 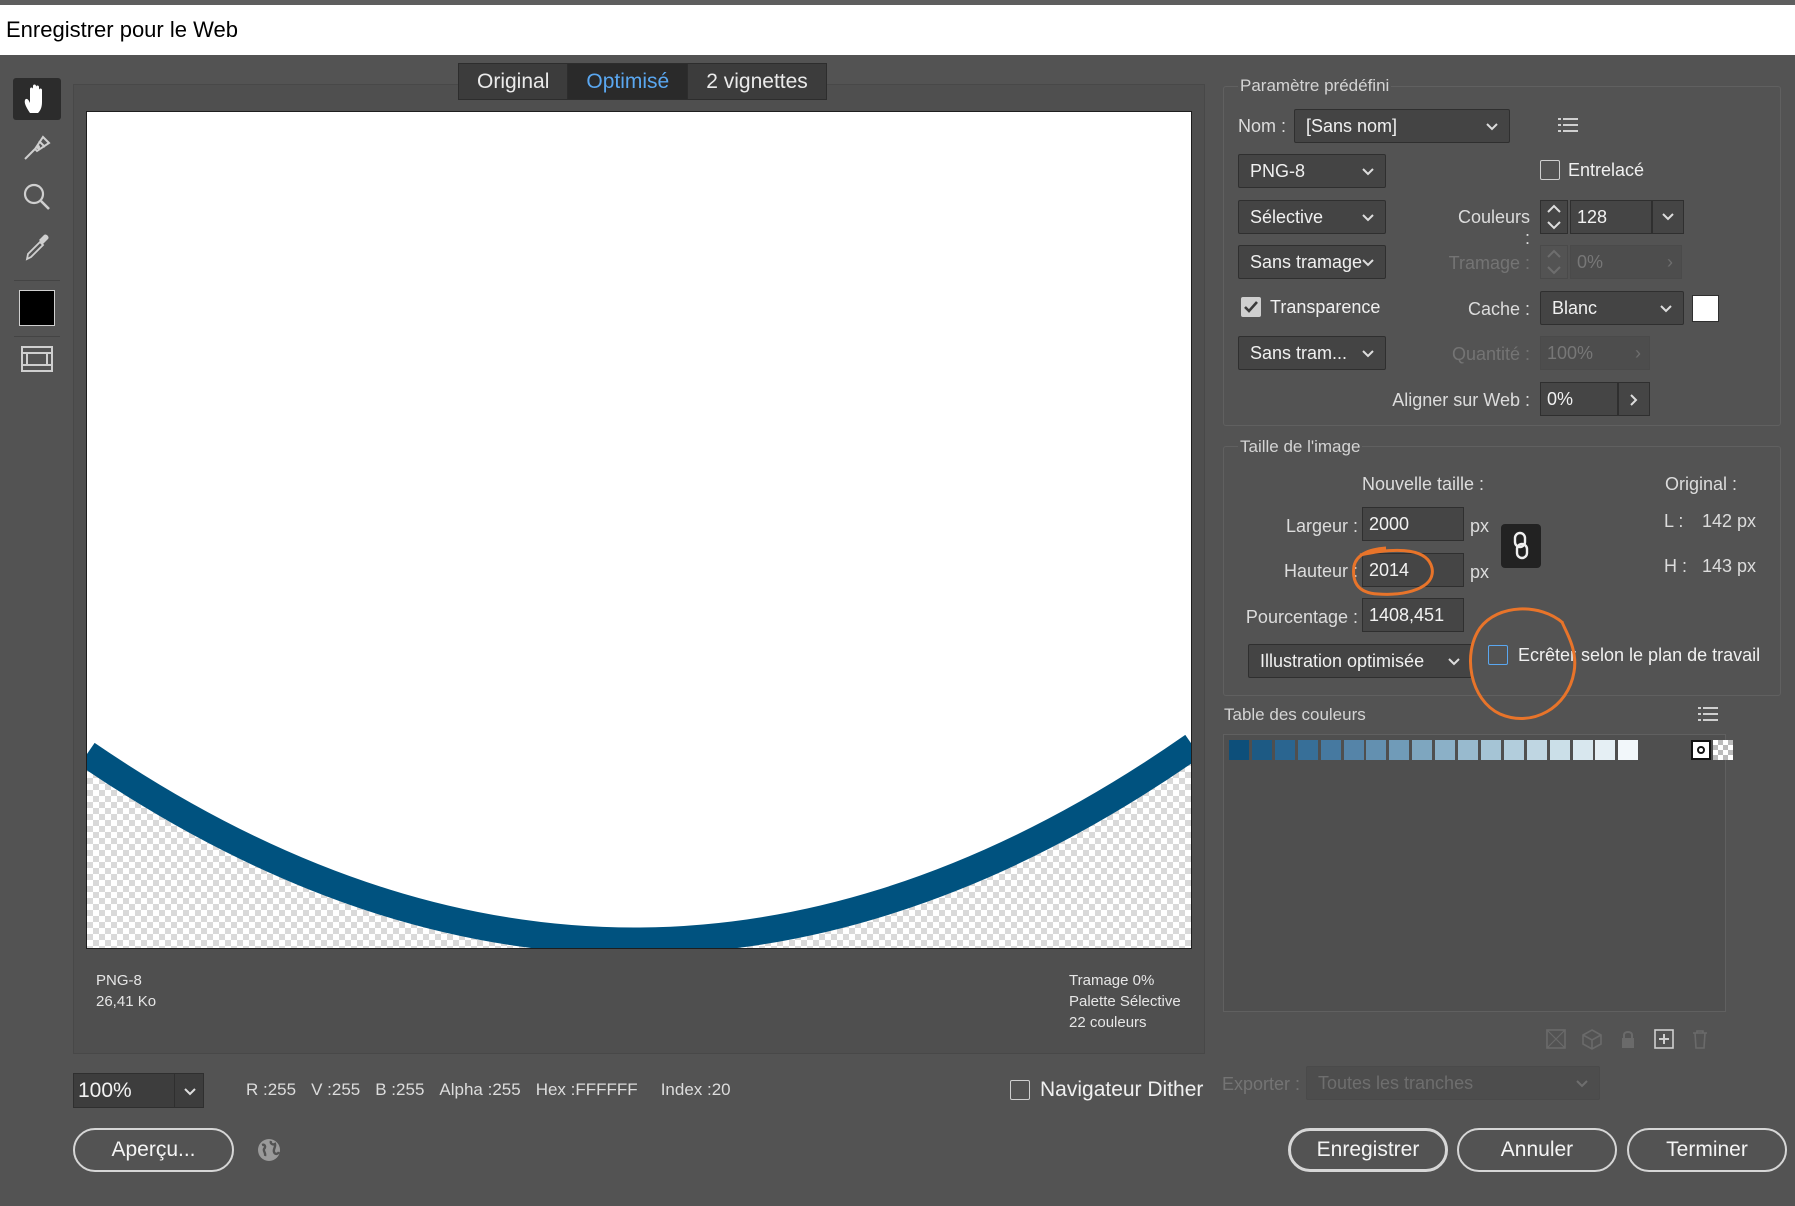 I want to click on original-height-label: H :, so click(x=1676, y=566).